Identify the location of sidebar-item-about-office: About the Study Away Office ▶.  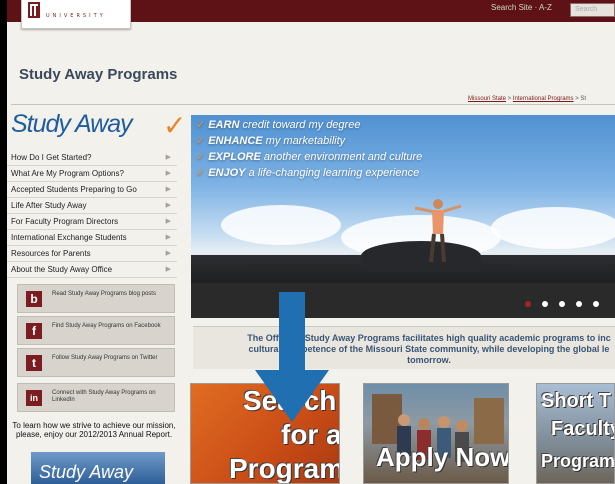
(92, 270).